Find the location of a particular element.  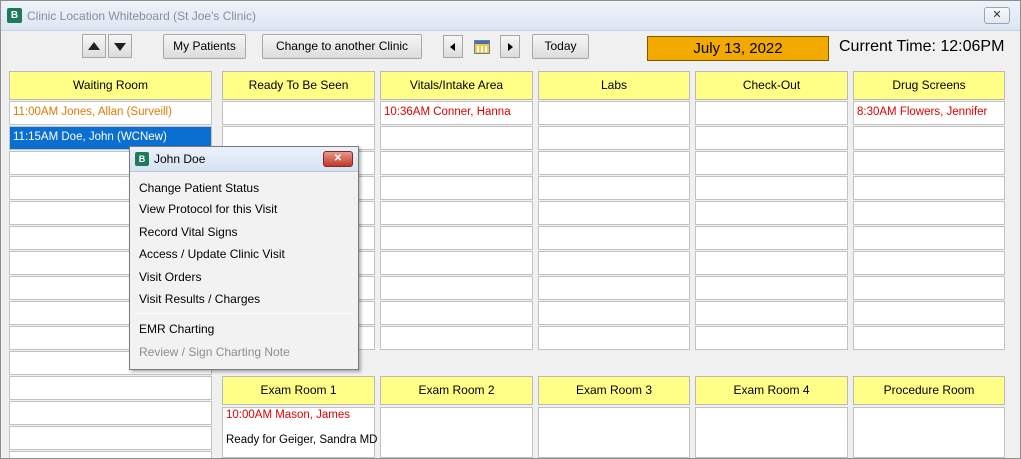

column-header-labs: Labs is located at coordinates (614, 85).